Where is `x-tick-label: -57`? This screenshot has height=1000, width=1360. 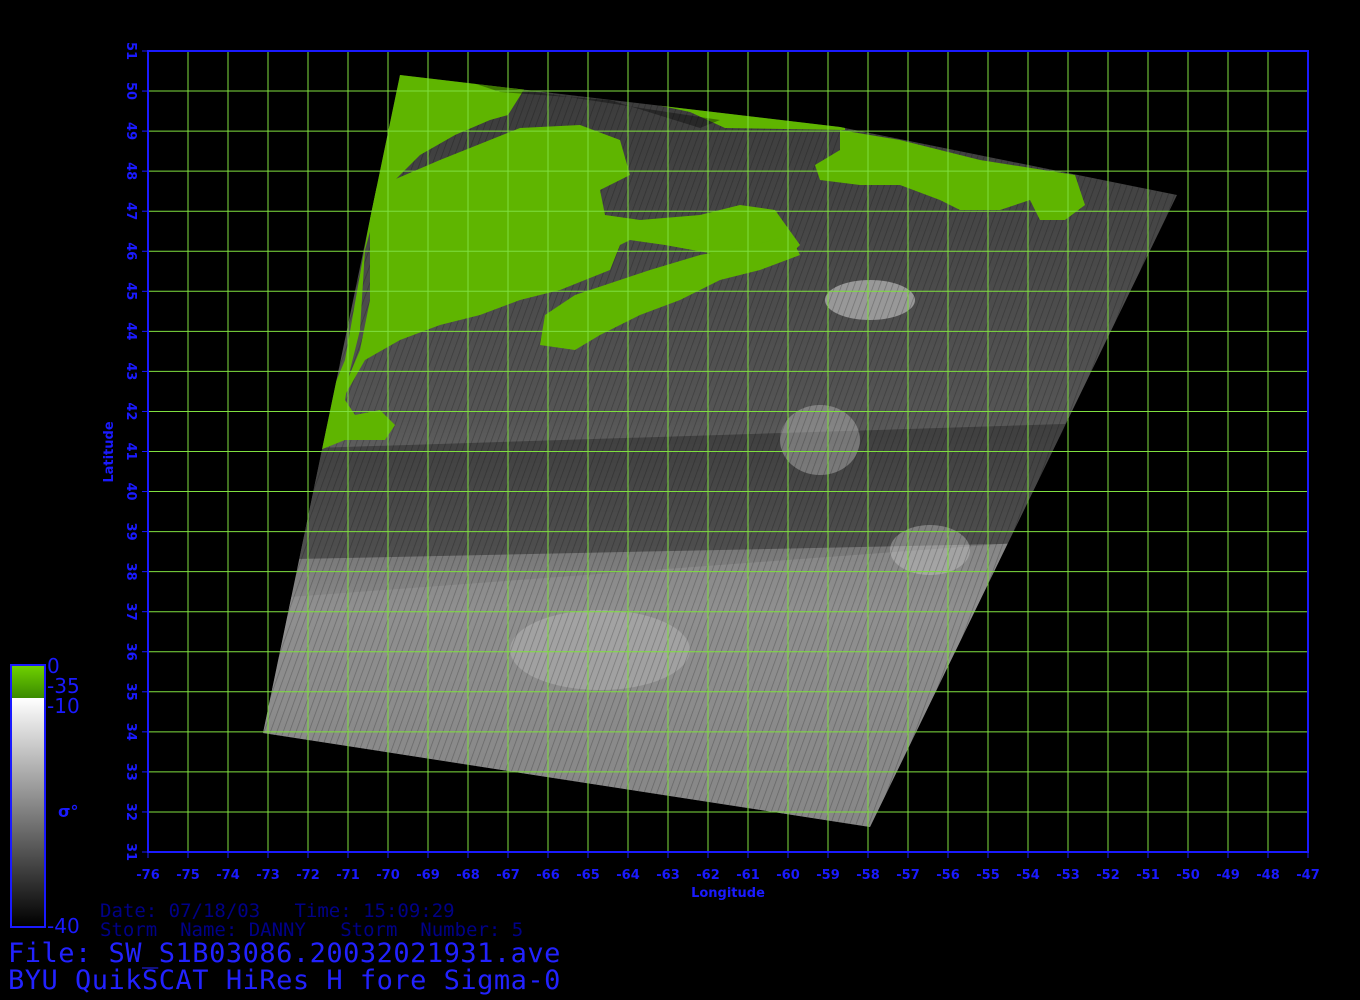
x-tick-label: -57 is located at coordinates (908, 875).